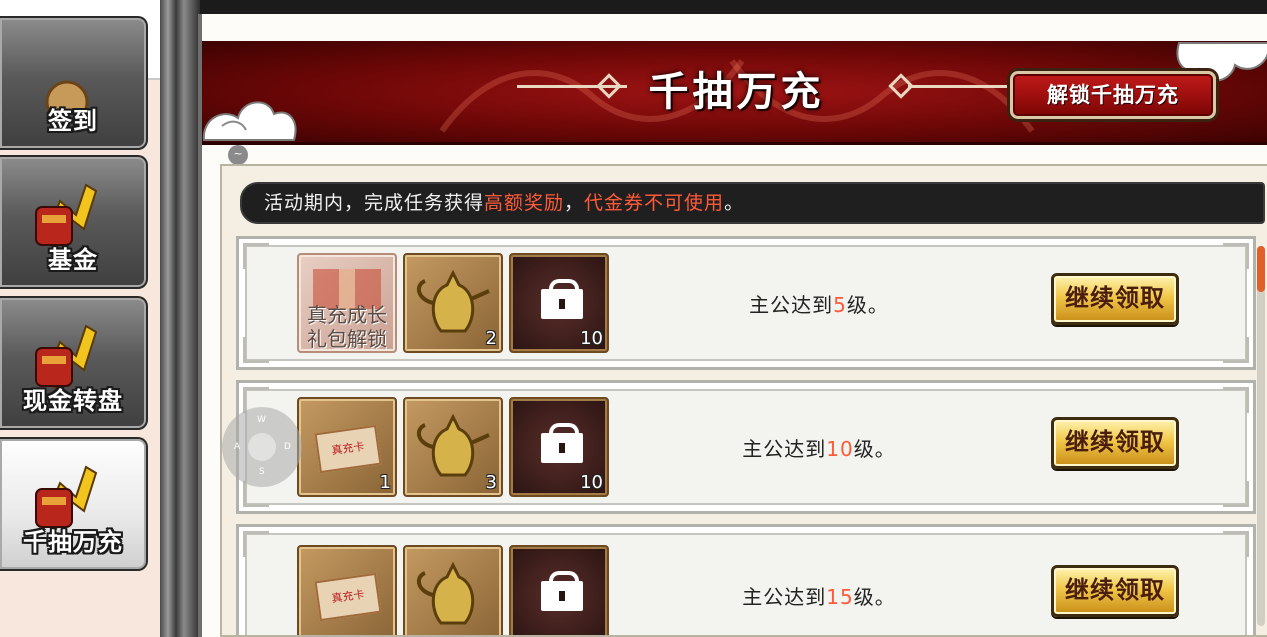 Image resolution: width=1267 pixels, height=637 pixels. What do you see at coordinates (840, 597) in the screenshot?
I see `condition-level: 15` at bounding box center [840, 597].